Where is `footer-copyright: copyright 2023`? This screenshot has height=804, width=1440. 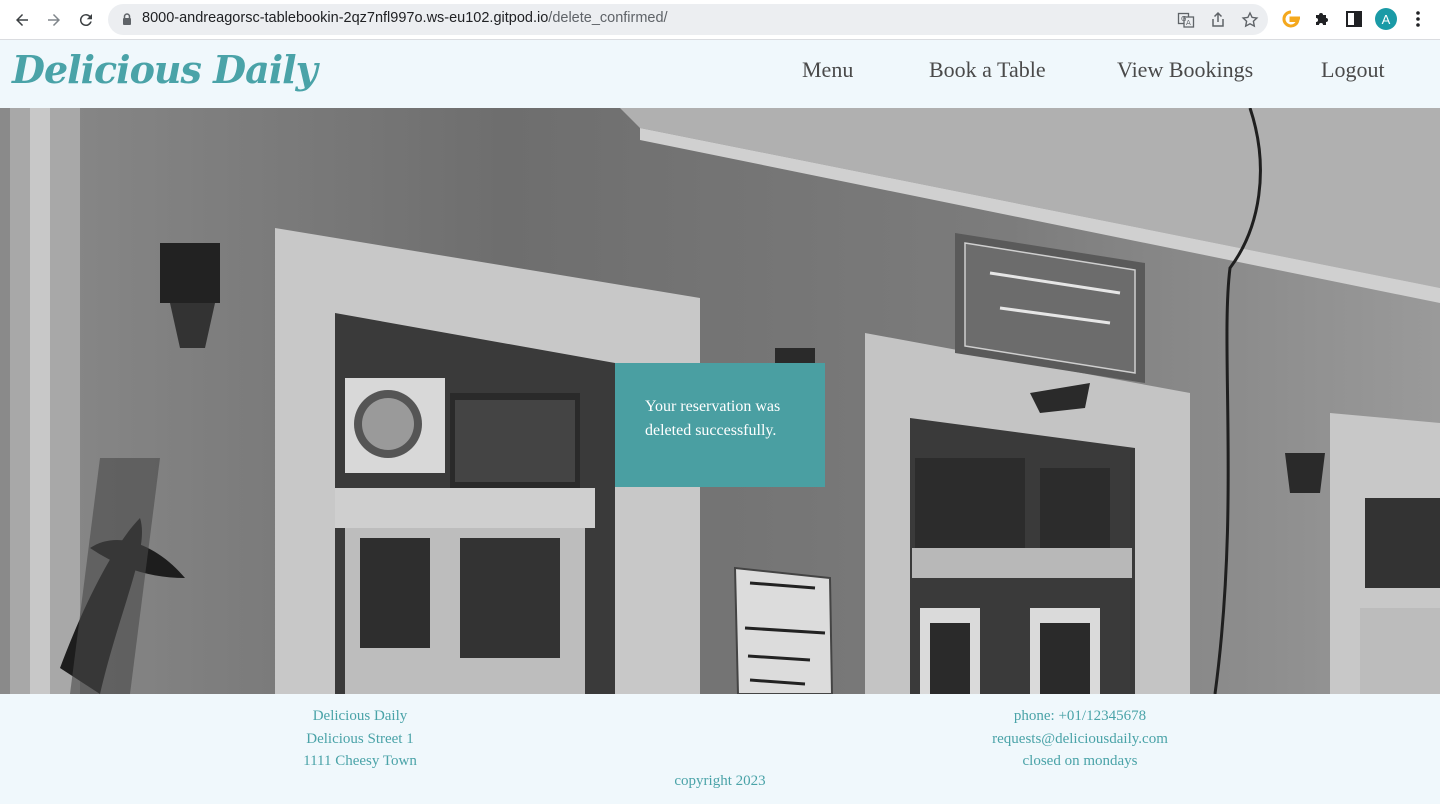 footer-copyright: copyright 2023 is located at coordinates (720, 781).